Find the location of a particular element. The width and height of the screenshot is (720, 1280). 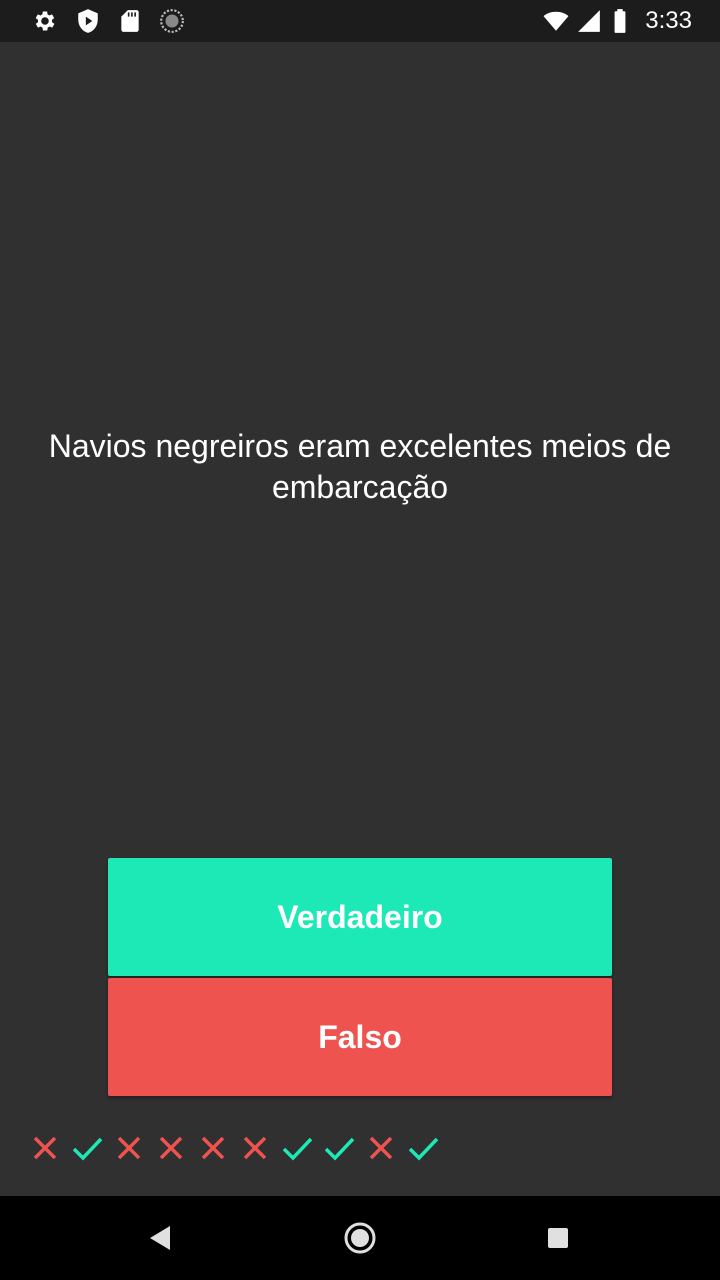

true-button-label: Verdadeiro is located at coordinates (360, 916).